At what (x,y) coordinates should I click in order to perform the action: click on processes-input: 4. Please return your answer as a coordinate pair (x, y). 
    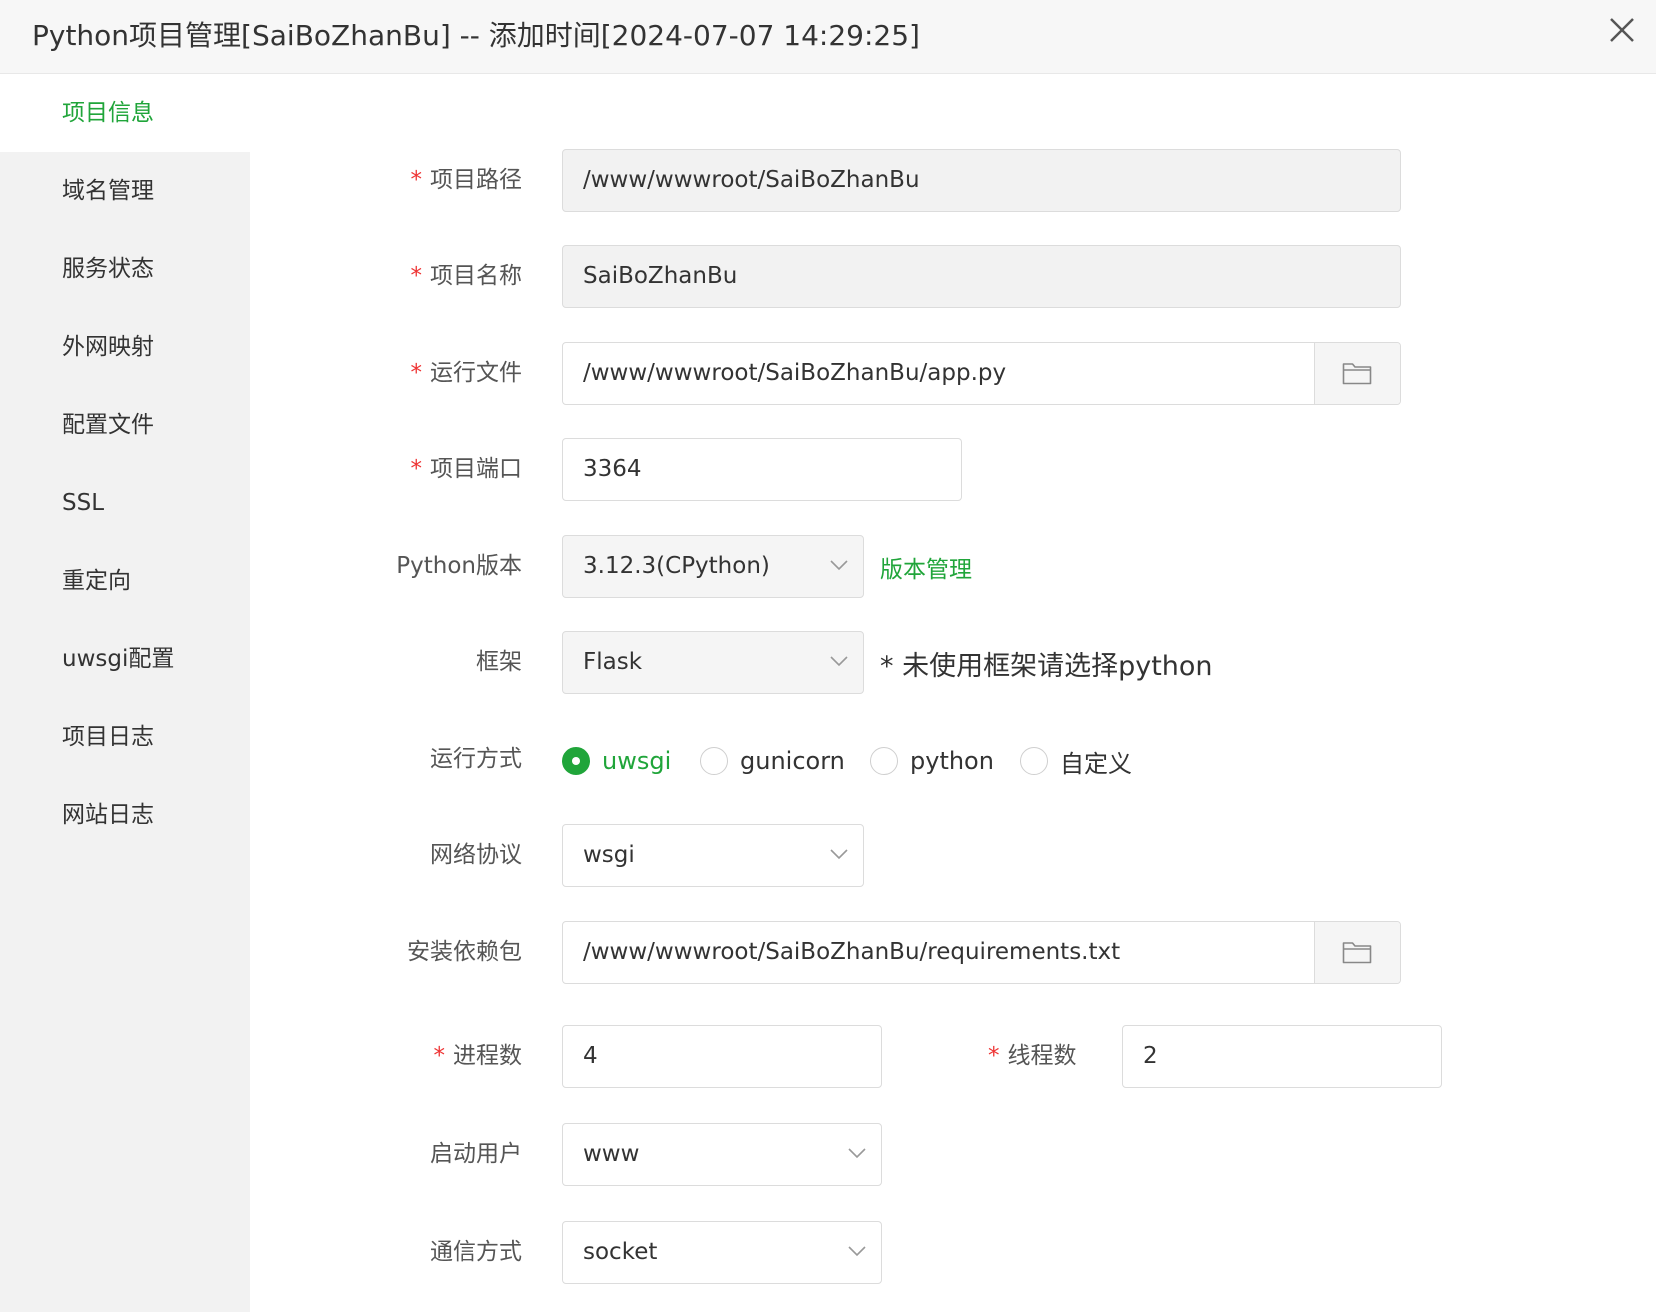
    Looking at the image, I should click on (722, 1056).